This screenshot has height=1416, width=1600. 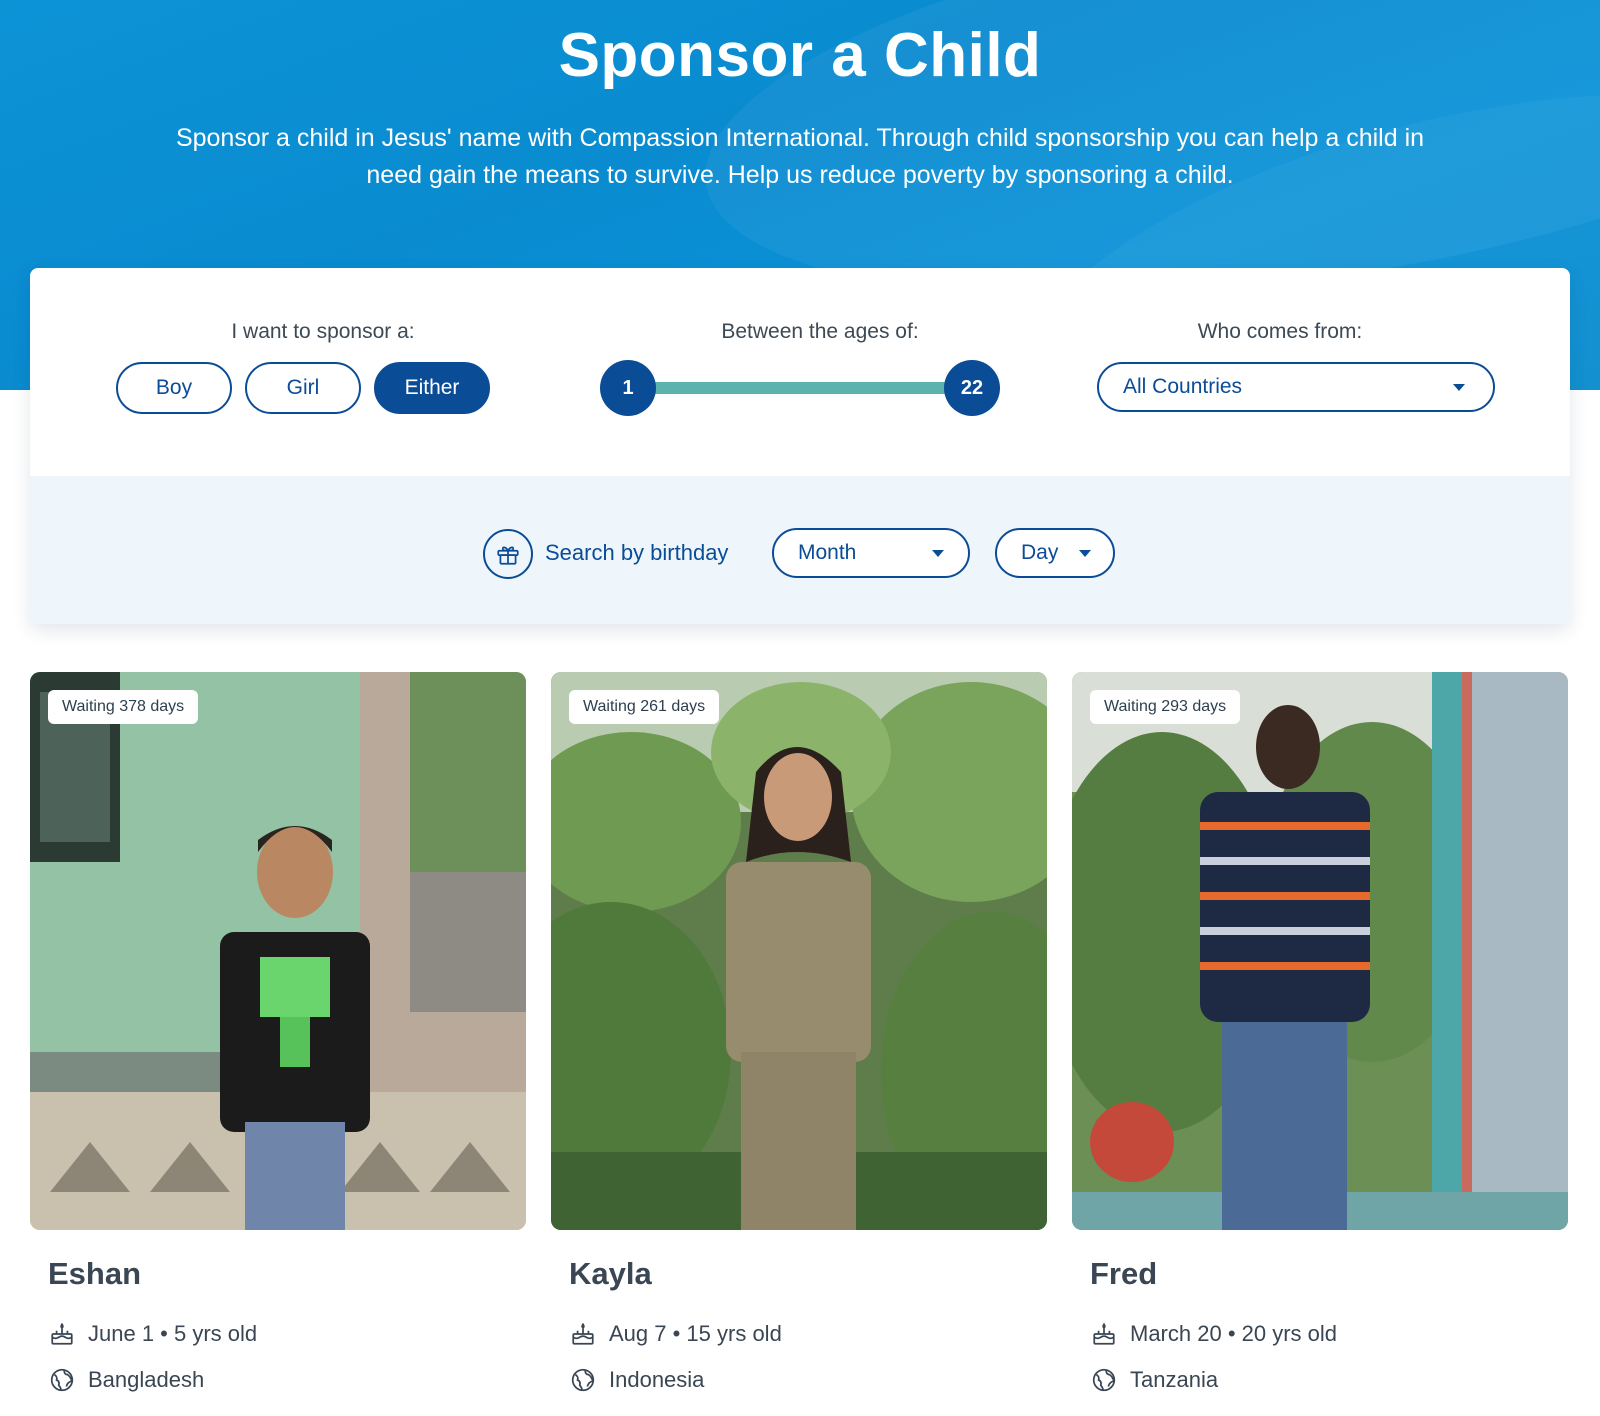 I want to click on child-birthday-text: March 20 • 20 yrs old, so click(x=1234, y=1333).